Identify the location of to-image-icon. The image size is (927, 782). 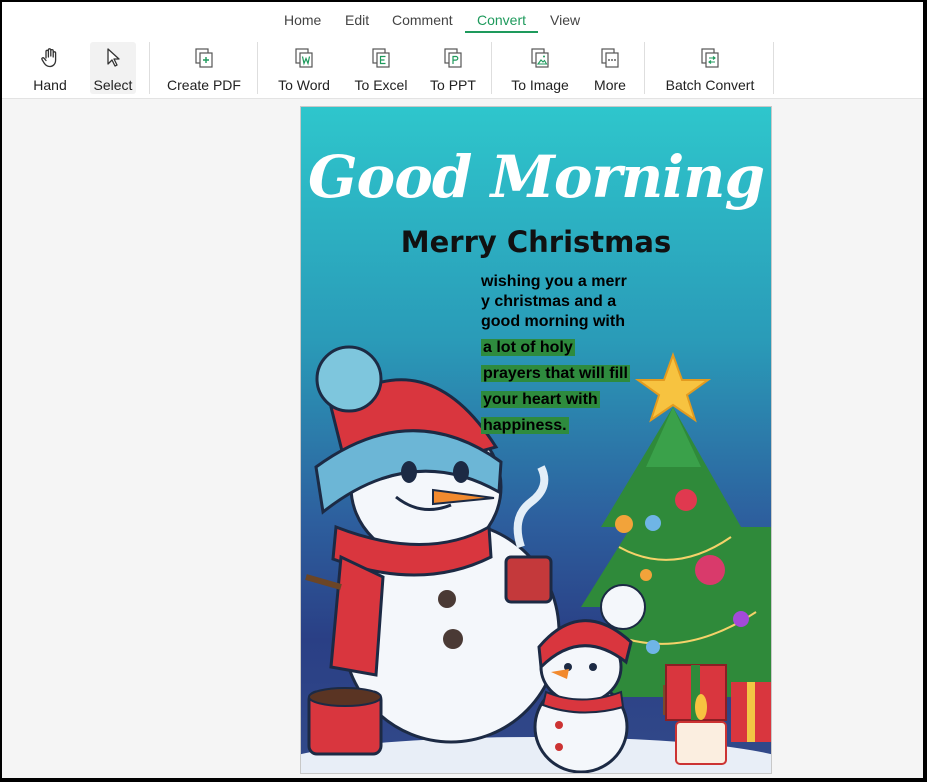
(540, 58).